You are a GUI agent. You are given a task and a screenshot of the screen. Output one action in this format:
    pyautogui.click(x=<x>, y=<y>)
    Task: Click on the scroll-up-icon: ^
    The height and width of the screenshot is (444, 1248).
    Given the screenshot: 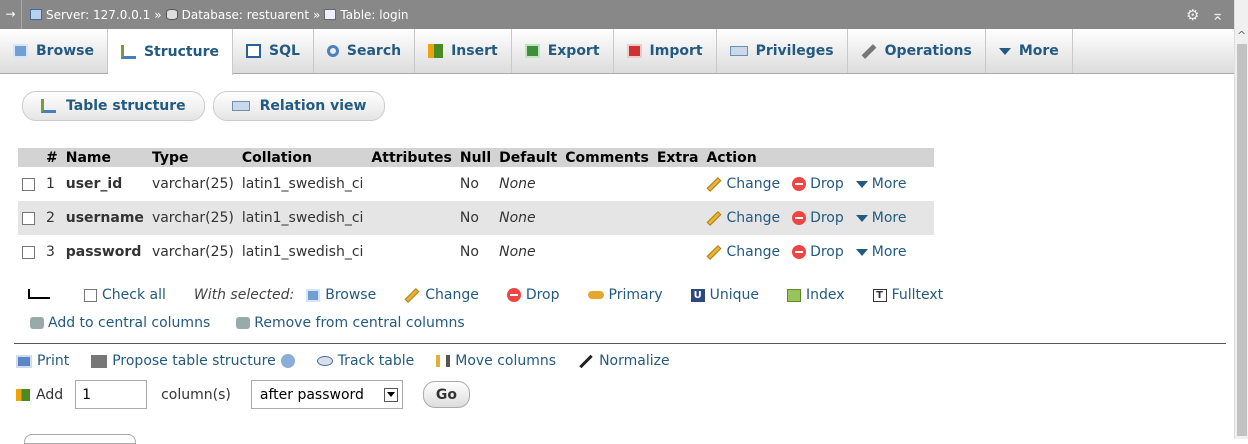 What is the action you would take?
    pyautogui.click(x=1241, y=35)
    